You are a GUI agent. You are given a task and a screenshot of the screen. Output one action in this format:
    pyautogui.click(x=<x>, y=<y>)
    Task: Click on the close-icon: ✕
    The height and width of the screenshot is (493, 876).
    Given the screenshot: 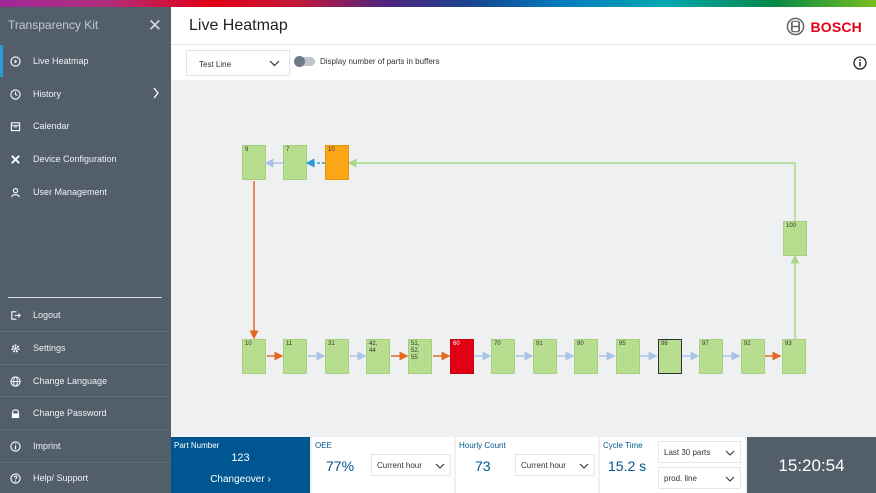 What is the action you would take?
    pyautogui.click(x=155, y=25)
    